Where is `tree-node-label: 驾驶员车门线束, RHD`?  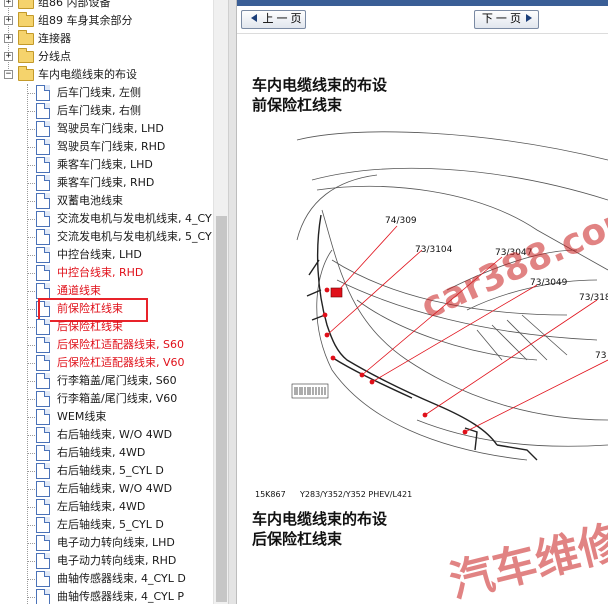
tree-node-label: 驾驶员车门线束, RHD is located at coordinates (111, 146).